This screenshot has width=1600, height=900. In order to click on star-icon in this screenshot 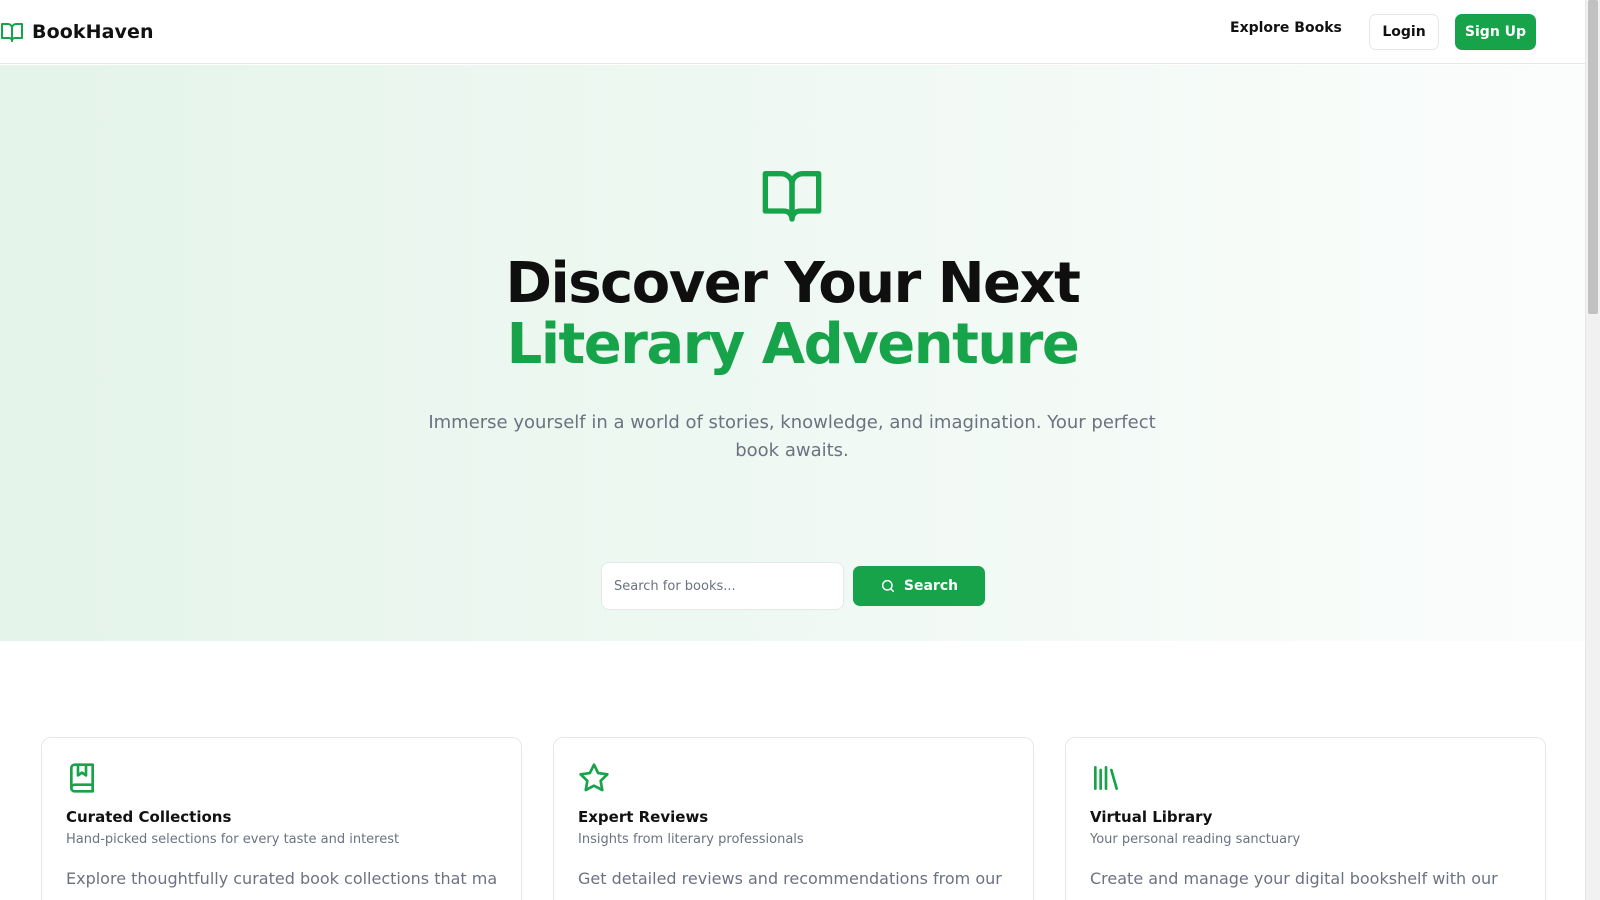, I will do `click(594, 777)`.